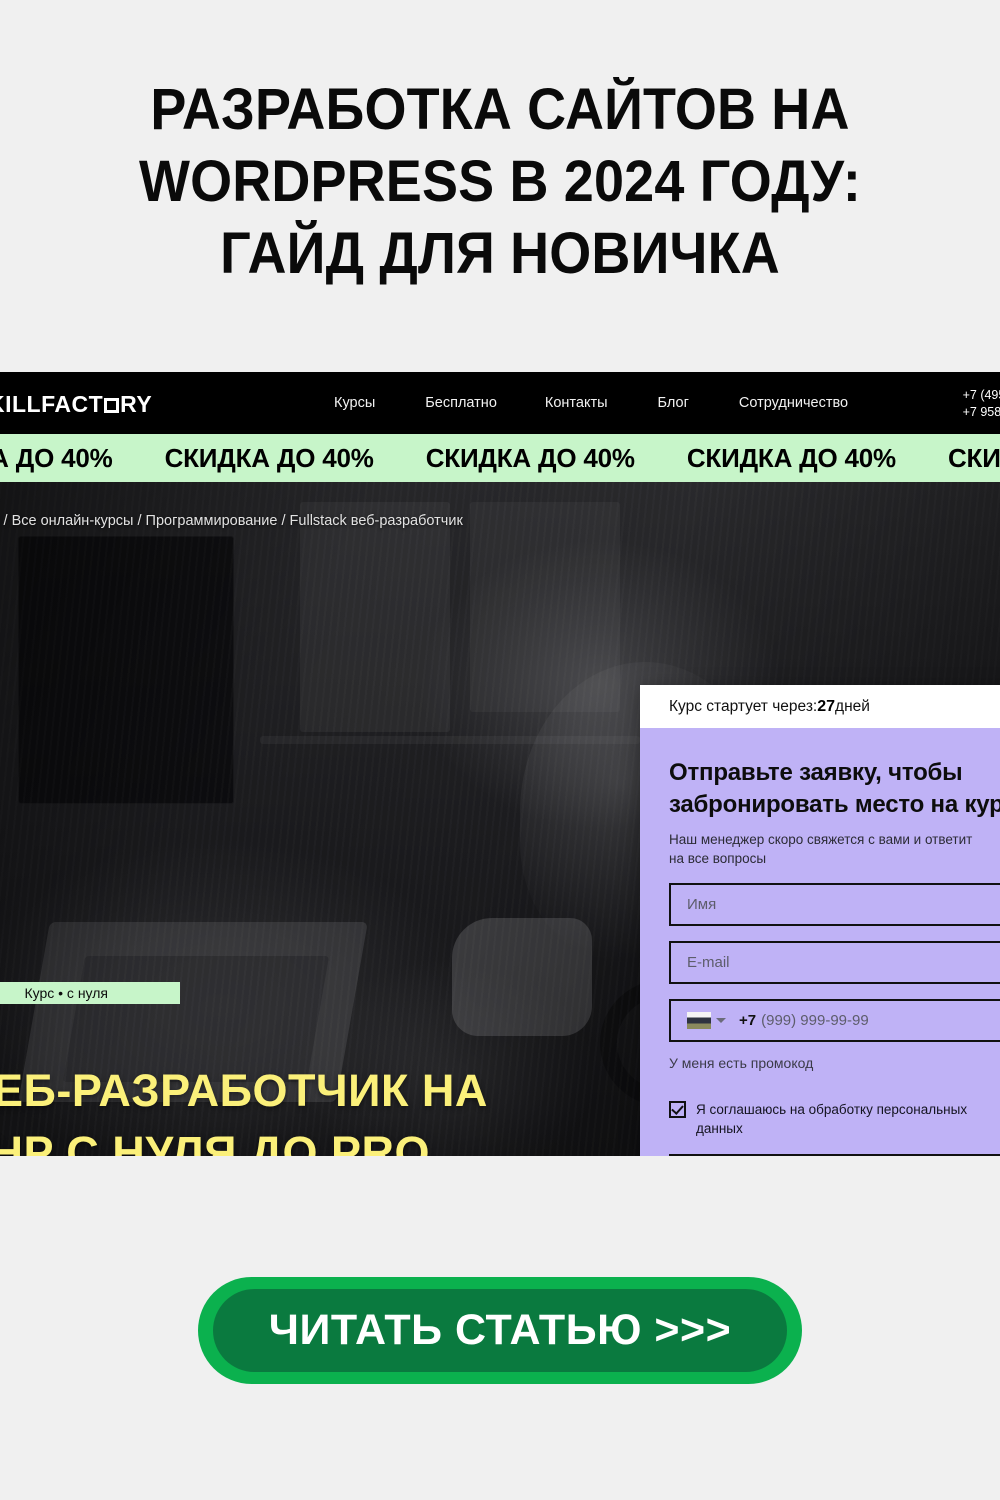 Image resolution: width=1000 pixels, height=1500 pixels. I want to click on read-article-button: ЧИТАТЬ СТАТЬЮ >>>, so click(500, 1330).